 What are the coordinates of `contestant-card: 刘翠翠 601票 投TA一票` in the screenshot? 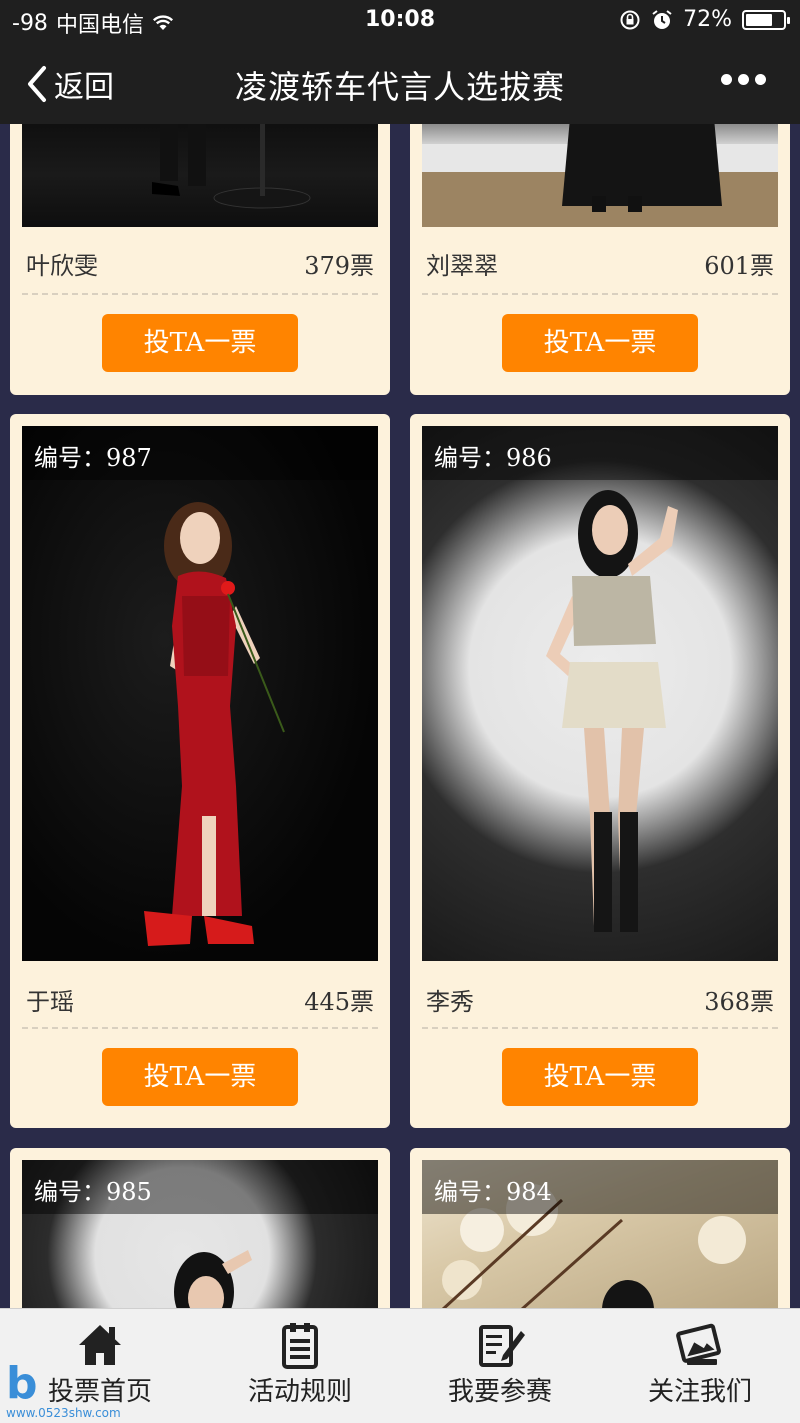 It's located at (600, 245).